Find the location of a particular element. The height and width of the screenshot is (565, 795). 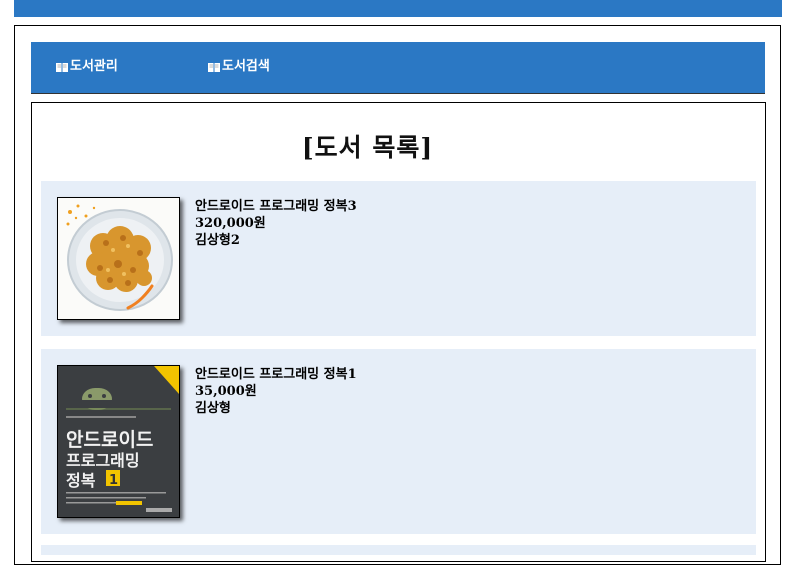

android-book-cover: 안드로이드 프로그래밍 정복 1 is located at coordinates (118, 441).